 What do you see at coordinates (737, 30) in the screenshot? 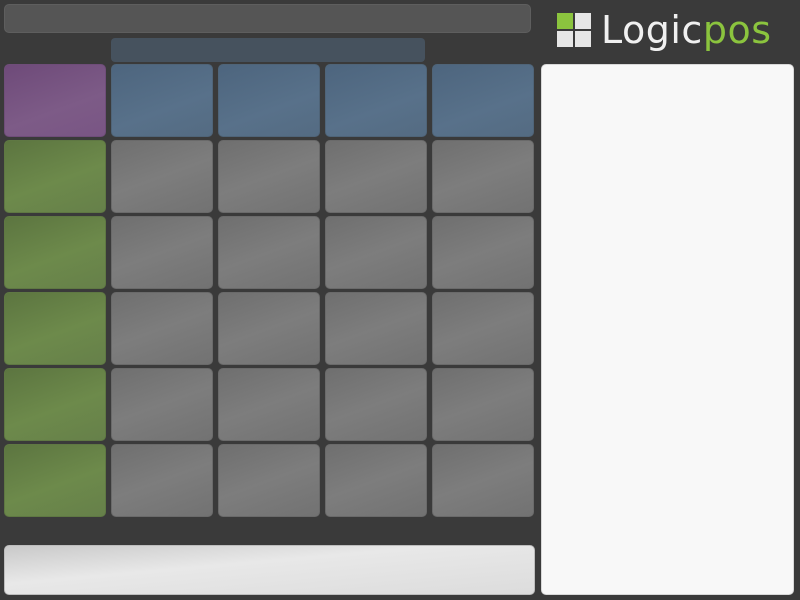
I see `logo-text-pos: pos` at bounding box center [737, 30].